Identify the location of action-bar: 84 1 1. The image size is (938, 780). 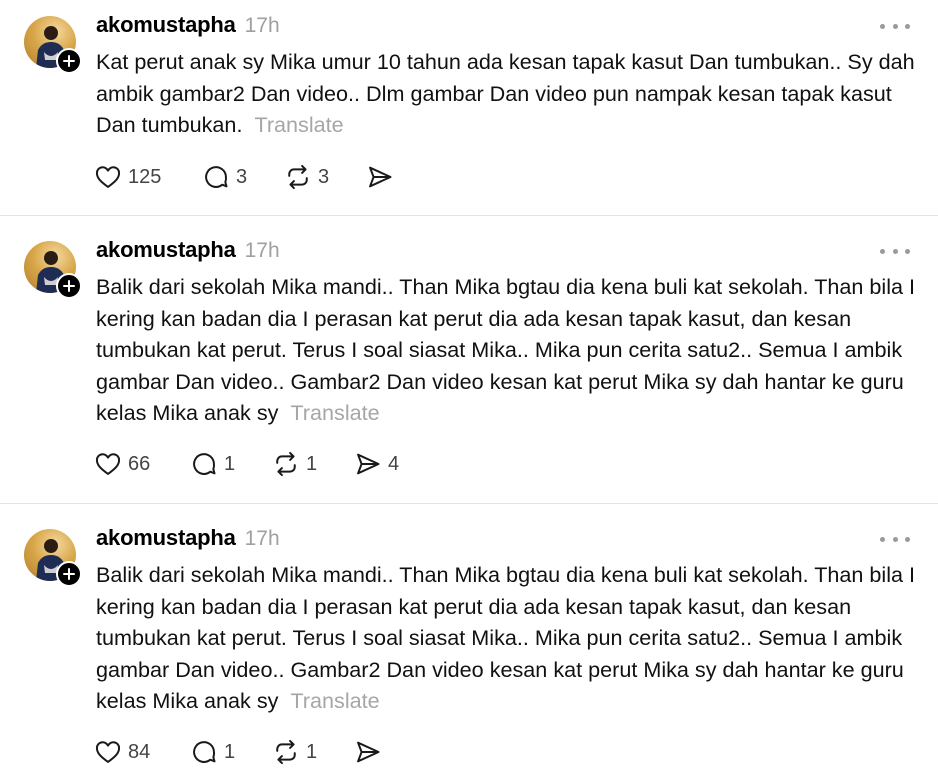
(254, 752).